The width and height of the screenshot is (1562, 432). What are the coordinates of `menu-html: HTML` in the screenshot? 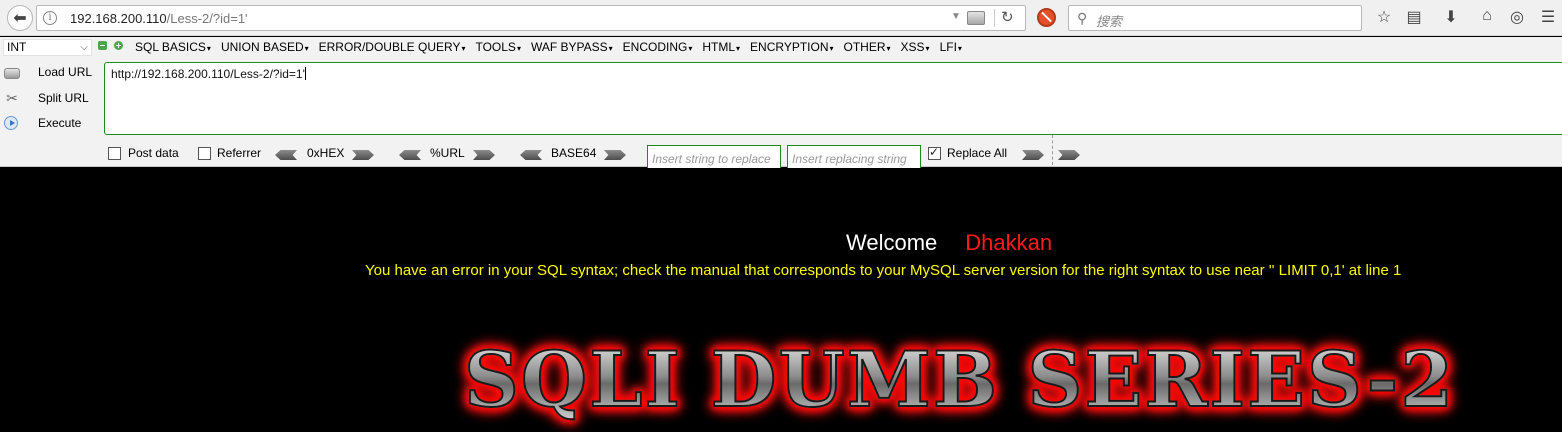 It's located at (721, 47).